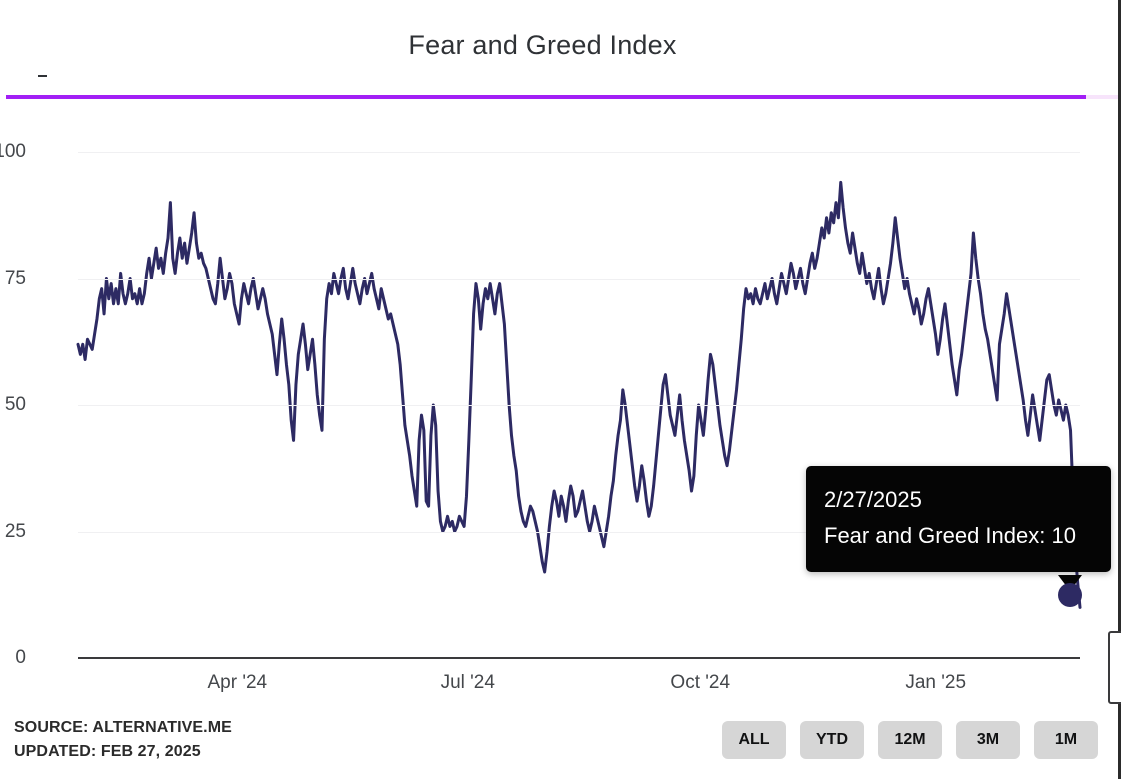 Image resolution: width=1121 pixels, height=779 pixels. What do you see at coordinates (579, 658) in the screenshot?
I see `x-axis-baseline` at bounding box center [579, 658].